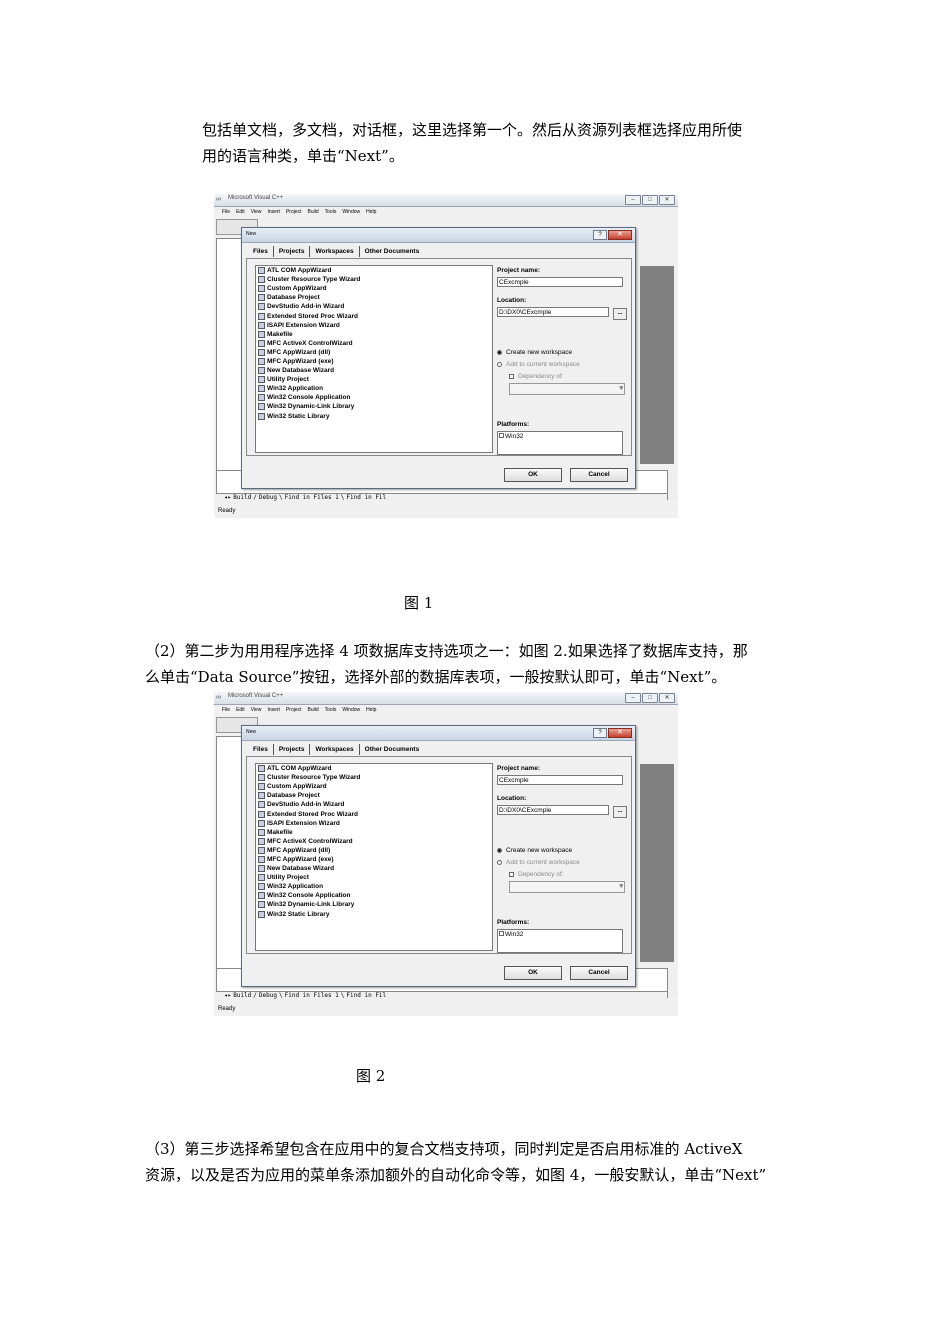  What do you see at coordinates (227, 497) in the screenshot?
I see `scroll-arrows-icon: ◂▸` at bounding box center [227, 497].